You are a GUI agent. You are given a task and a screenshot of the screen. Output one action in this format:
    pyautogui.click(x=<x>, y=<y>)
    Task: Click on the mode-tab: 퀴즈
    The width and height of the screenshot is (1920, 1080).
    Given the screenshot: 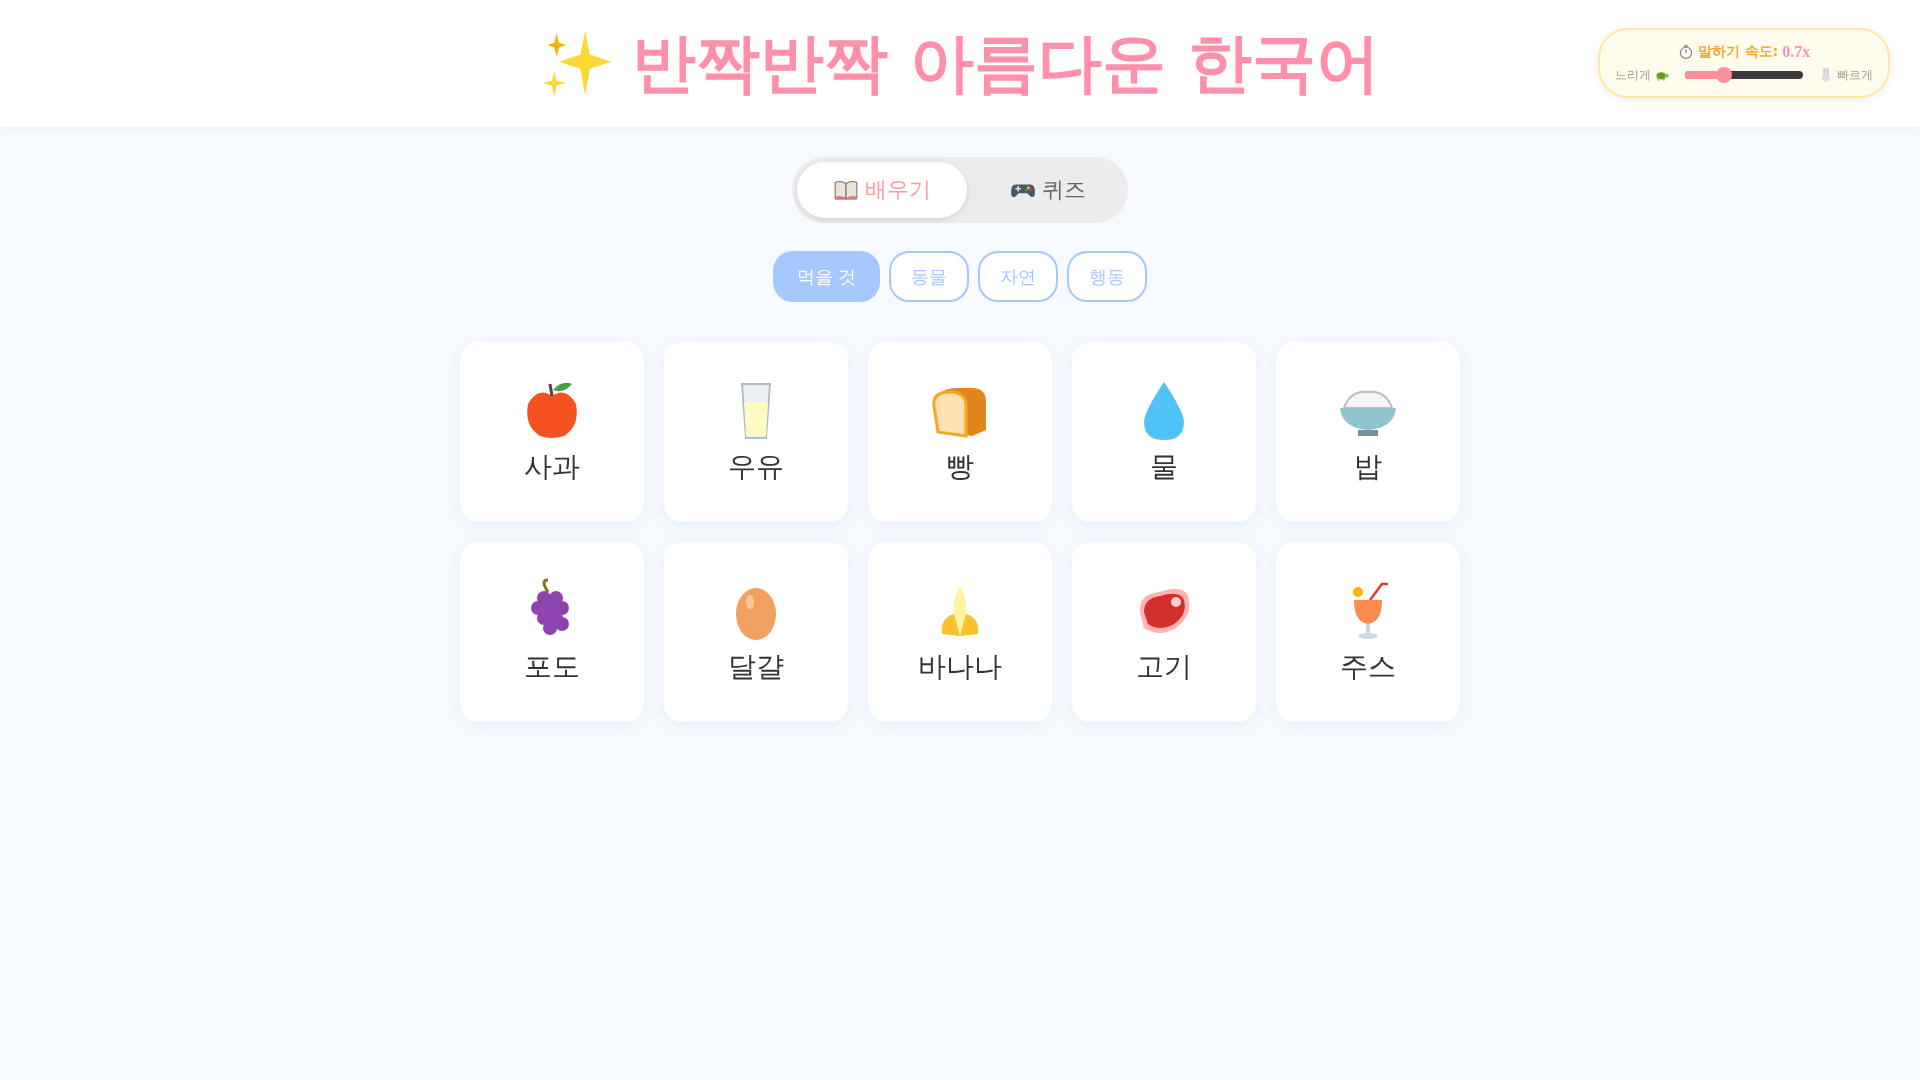 What is the action you would take?
    pyautogui.click(x=1048, y=190)
    